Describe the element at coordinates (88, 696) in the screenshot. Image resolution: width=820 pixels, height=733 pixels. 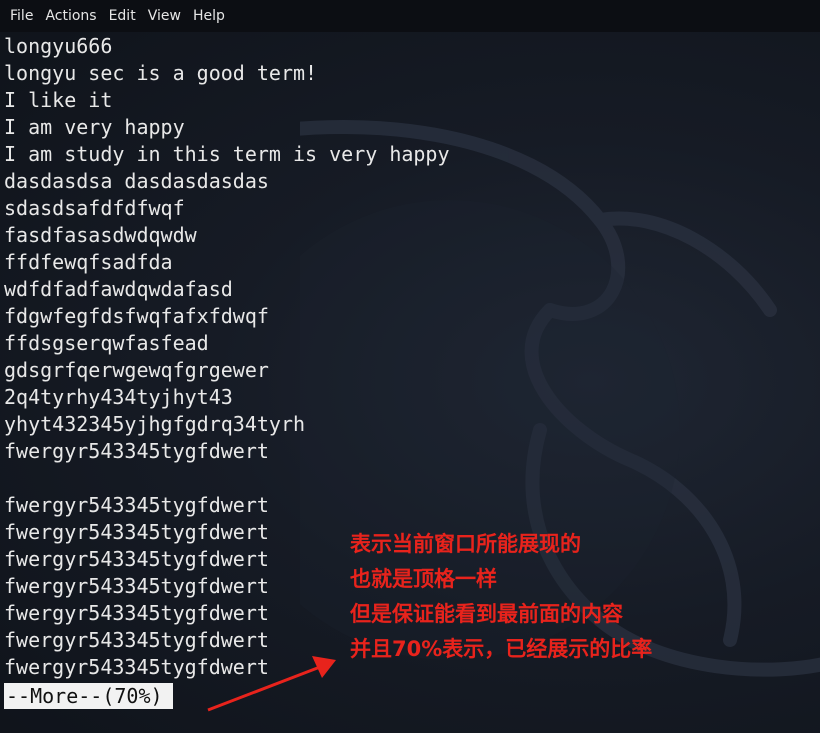
I see `more-pager-prompt: --More--(70%)` at that location.